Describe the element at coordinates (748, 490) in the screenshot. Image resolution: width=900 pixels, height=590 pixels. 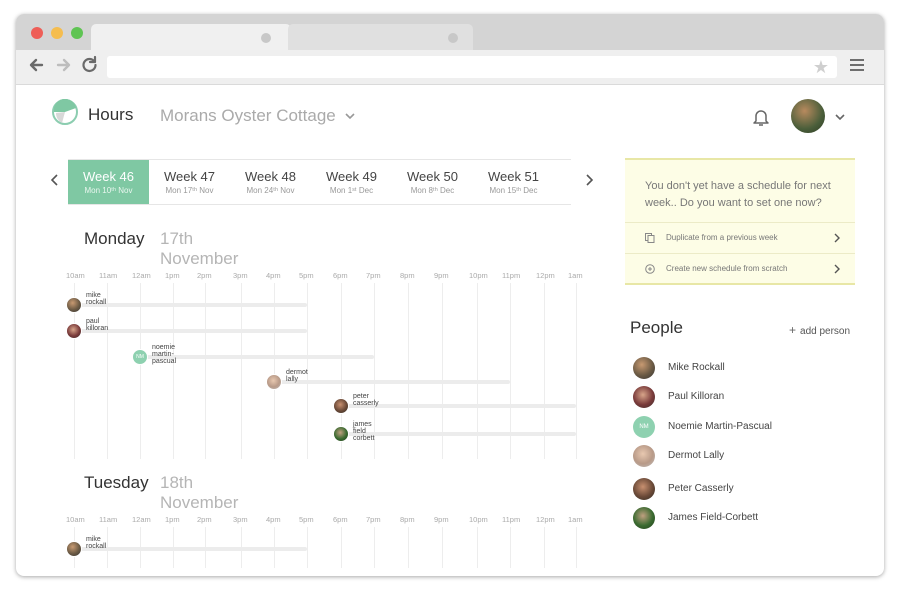
I see `person-row: Peter Casserly` at that location.